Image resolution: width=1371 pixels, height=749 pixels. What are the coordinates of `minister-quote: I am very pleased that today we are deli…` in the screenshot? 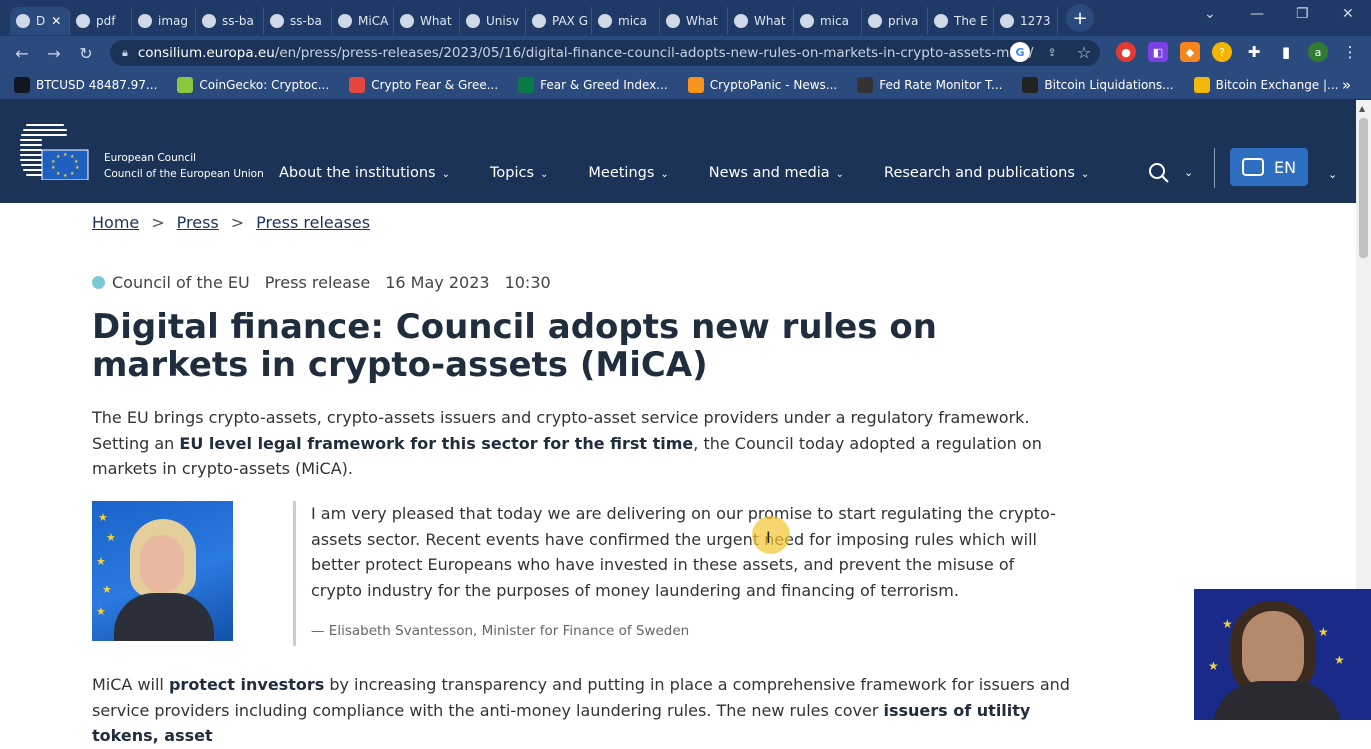 It's located at (678, 573).